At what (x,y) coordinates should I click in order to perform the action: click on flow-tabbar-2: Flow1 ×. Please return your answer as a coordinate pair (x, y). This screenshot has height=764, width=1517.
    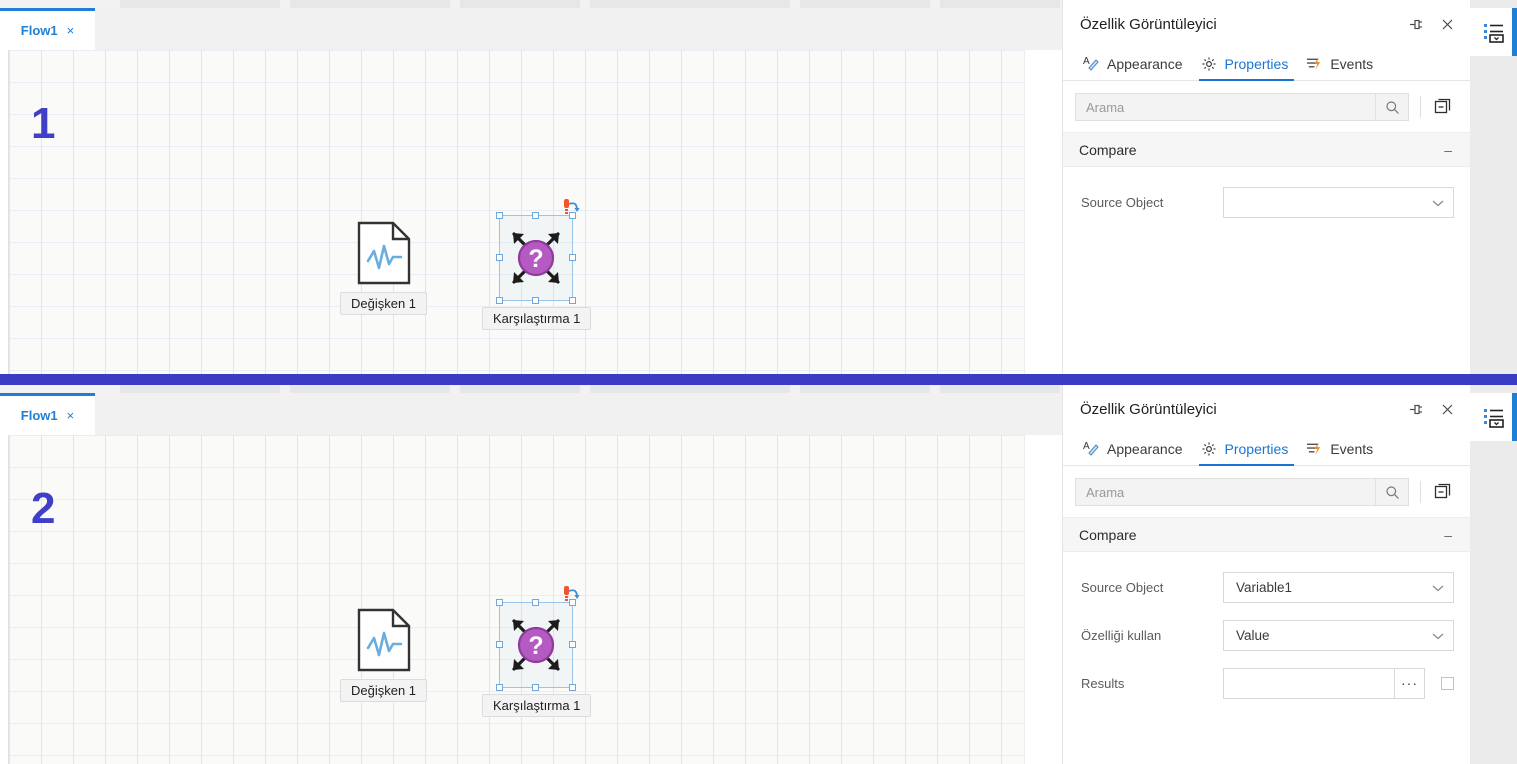
    Looking at the image, I should click on (531, 414).